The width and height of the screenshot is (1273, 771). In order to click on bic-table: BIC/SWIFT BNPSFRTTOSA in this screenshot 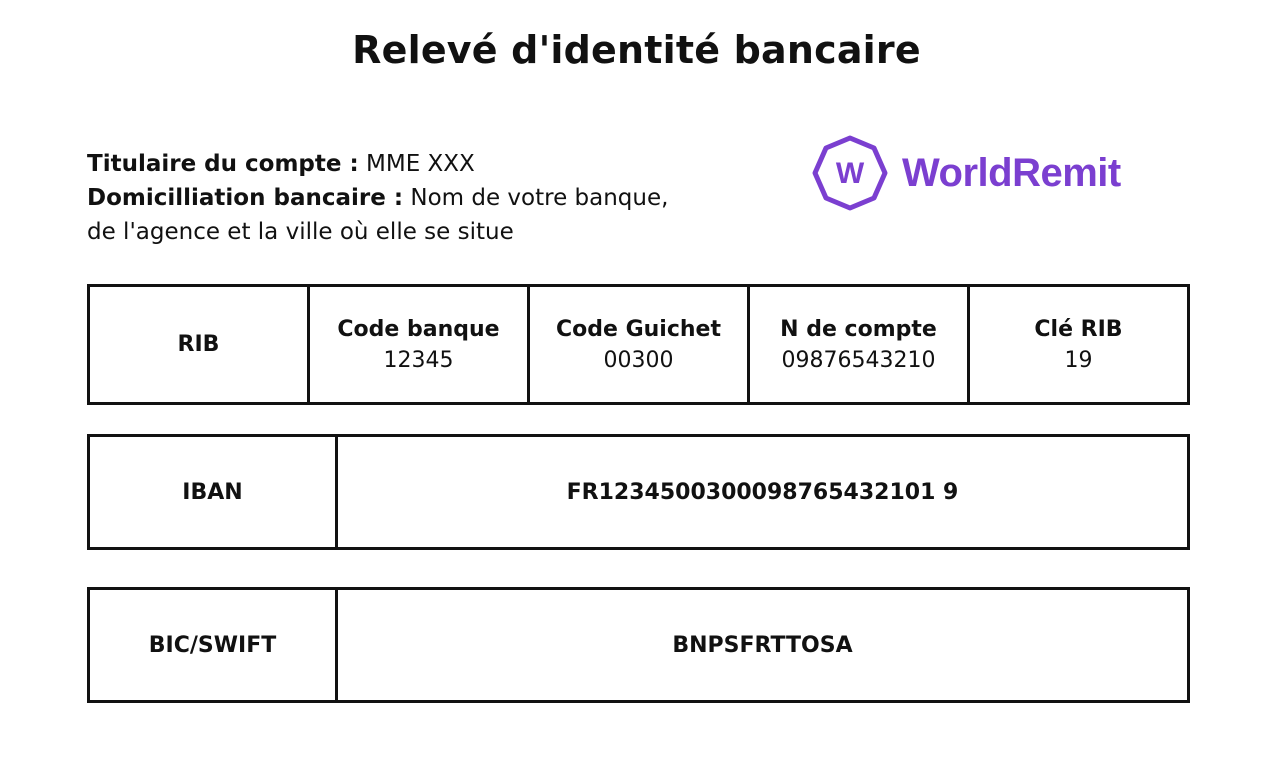, I will do `click(638, 645)`.